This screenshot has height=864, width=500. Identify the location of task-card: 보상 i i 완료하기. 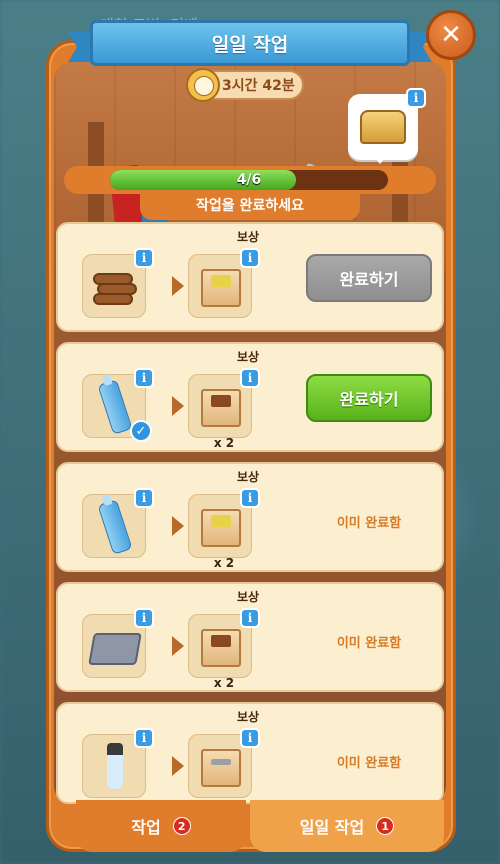
(250, 277).